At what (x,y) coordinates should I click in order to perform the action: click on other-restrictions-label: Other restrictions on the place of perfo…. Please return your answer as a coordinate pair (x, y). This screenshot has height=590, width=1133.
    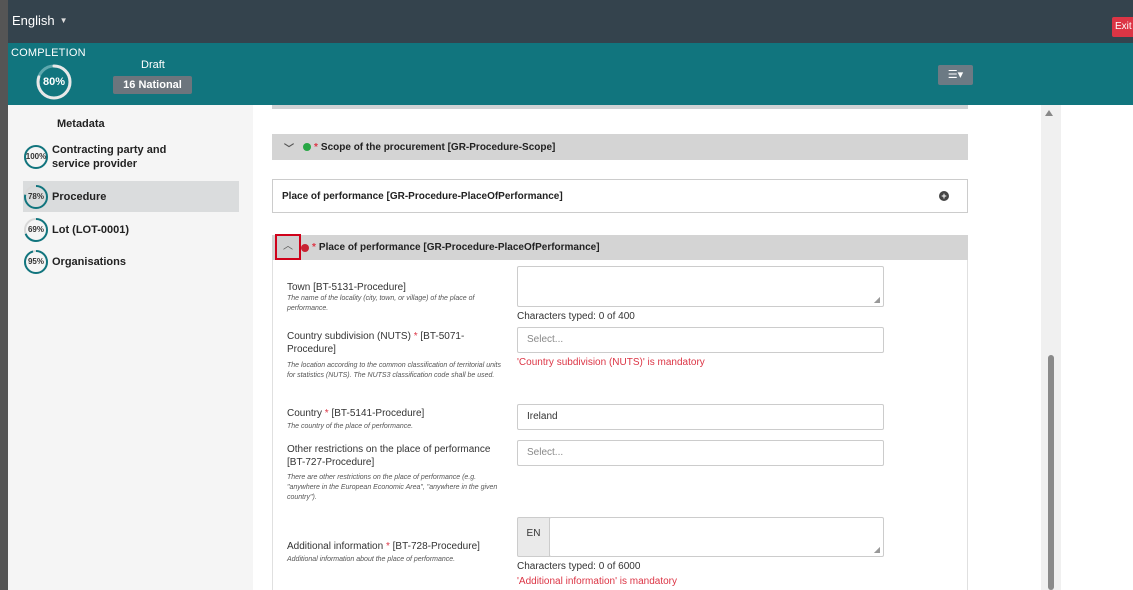
    Looking at the image, I should click on (389, 456).